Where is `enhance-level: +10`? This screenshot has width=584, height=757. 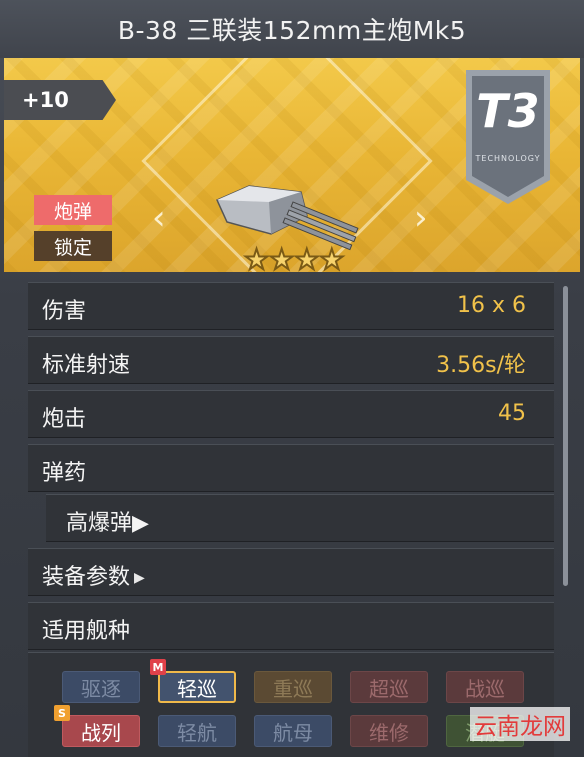
enhance-level: +10 is located at coordinates (45, 100).